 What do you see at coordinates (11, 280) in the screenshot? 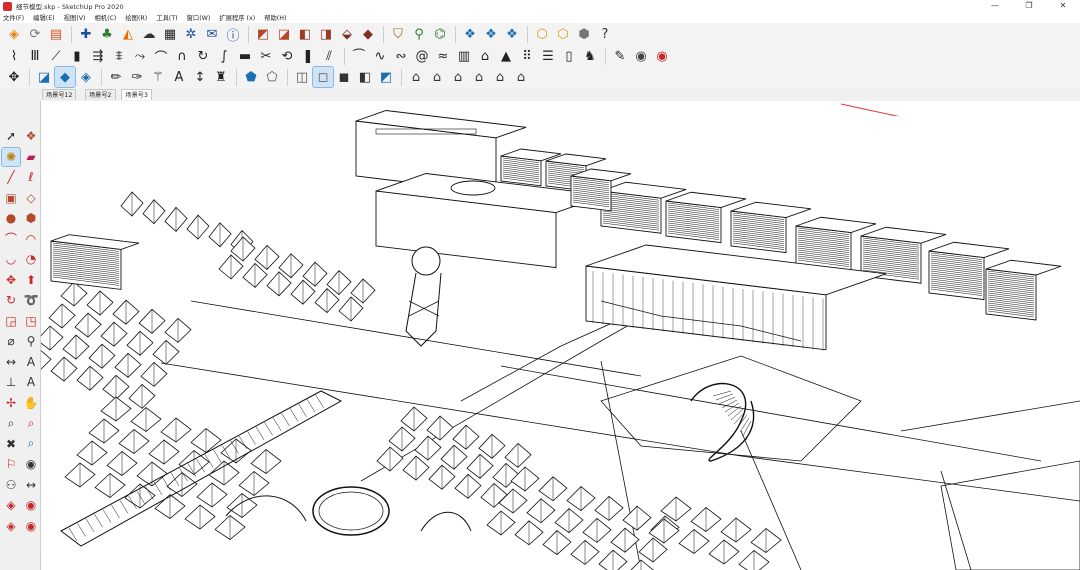
I see `move-icon: ✥` at bounding box center [11, 280].